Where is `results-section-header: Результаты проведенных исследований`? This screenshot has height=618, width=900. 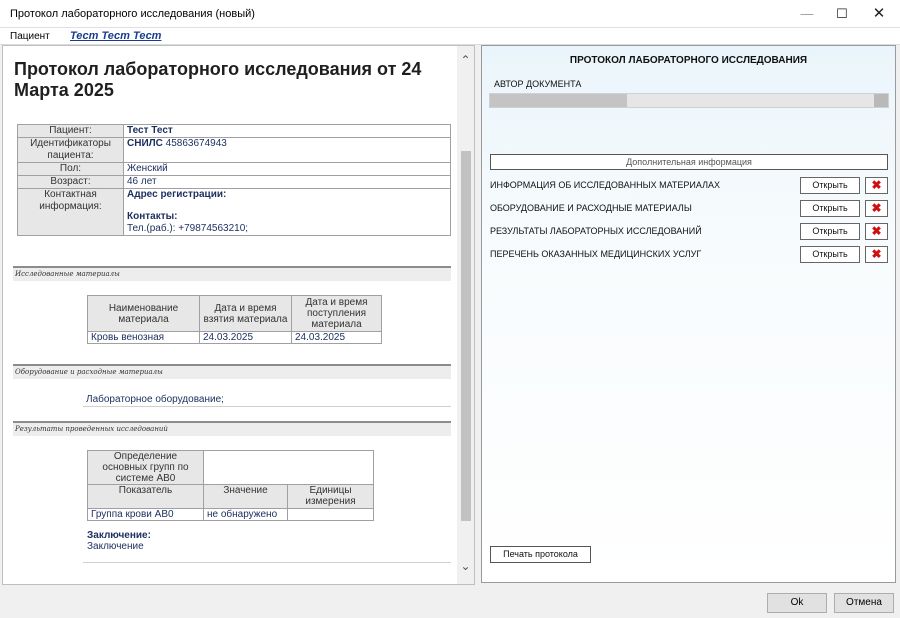
results-section-header: Результаты проведенных исследований is located at coordinates (232, 428).